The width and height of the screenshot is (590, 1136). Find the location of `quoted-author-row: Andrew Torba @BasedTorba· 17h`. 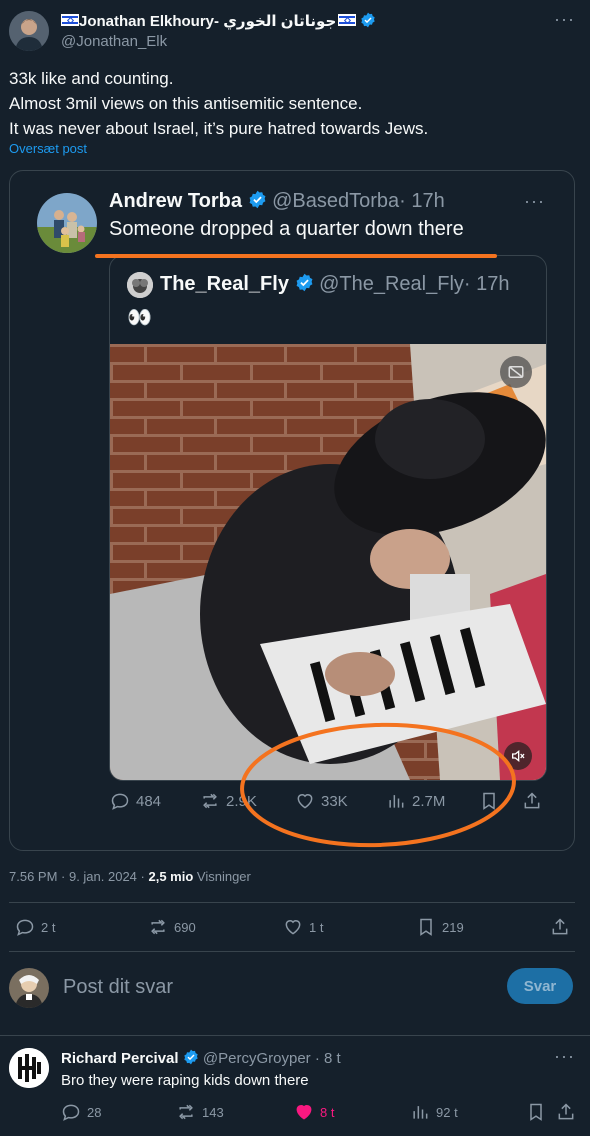

quoted-author-row: Andrew Torba @BasedTorba· 17h is located at coordinates (277, 201).